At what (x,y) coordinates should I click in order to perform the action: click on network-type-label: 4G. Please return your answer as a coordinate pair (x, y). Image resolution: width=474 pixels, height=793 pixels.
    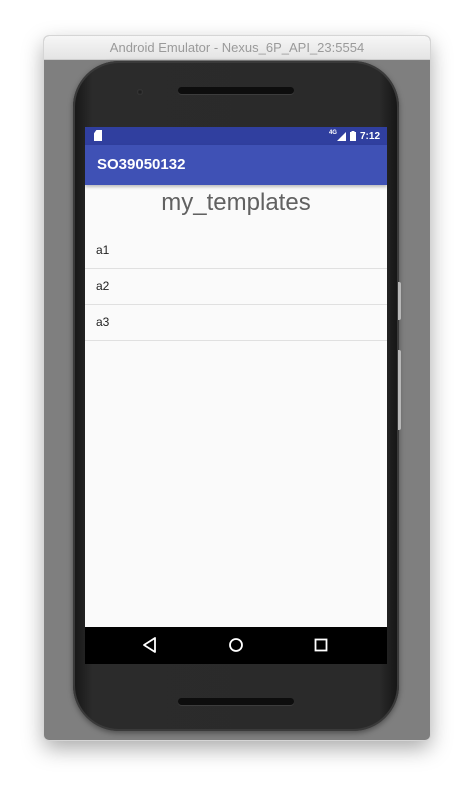
    Looking at the image, I should click on (332, 133).